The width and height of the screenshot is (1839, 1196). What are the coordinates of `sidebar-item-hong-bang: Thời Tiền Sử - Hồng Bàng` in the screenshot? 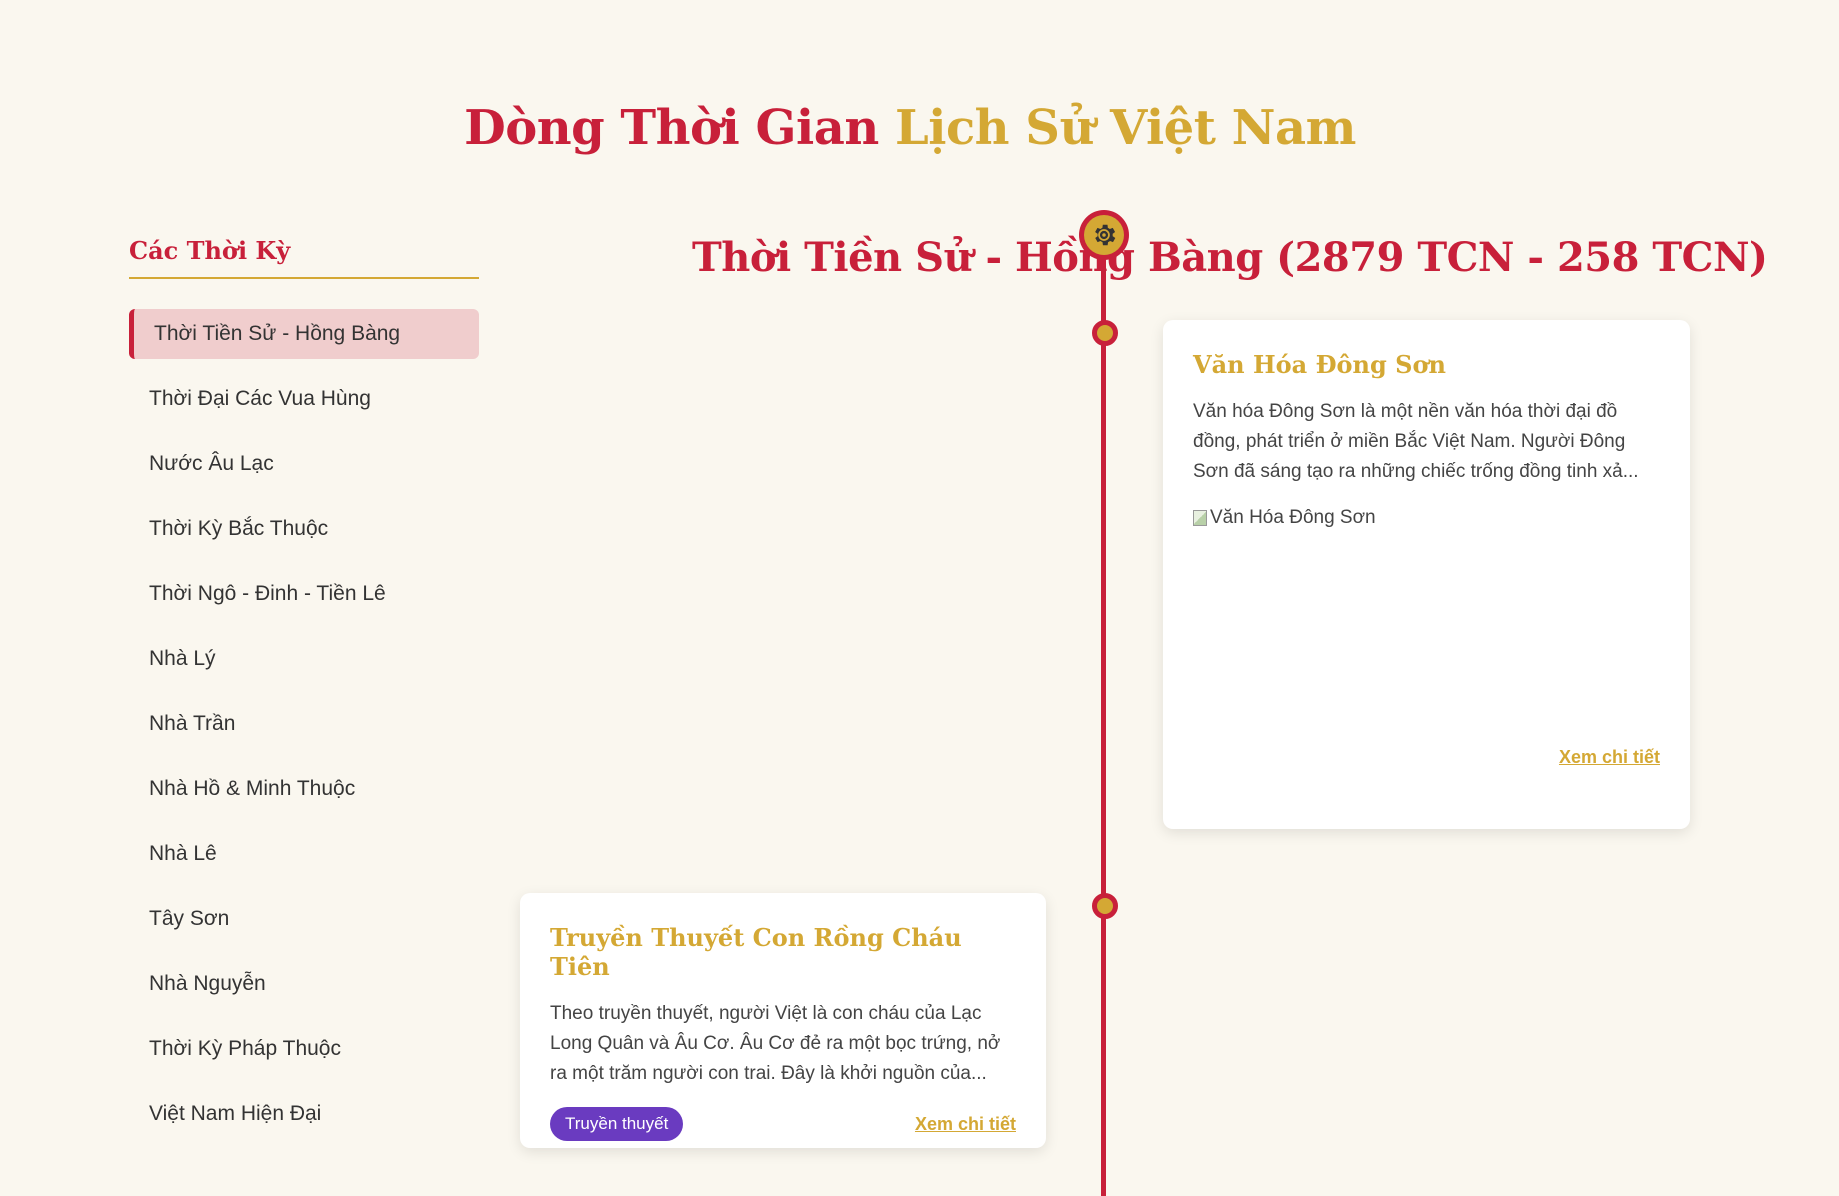 It's located at (304, 334).